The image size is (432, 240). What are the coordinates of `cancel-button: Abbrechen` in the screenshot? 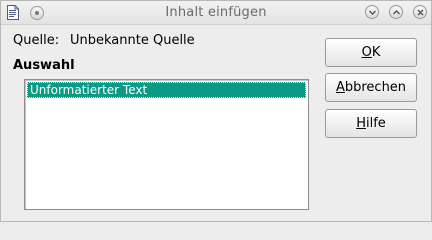 It's located at (371, 87).